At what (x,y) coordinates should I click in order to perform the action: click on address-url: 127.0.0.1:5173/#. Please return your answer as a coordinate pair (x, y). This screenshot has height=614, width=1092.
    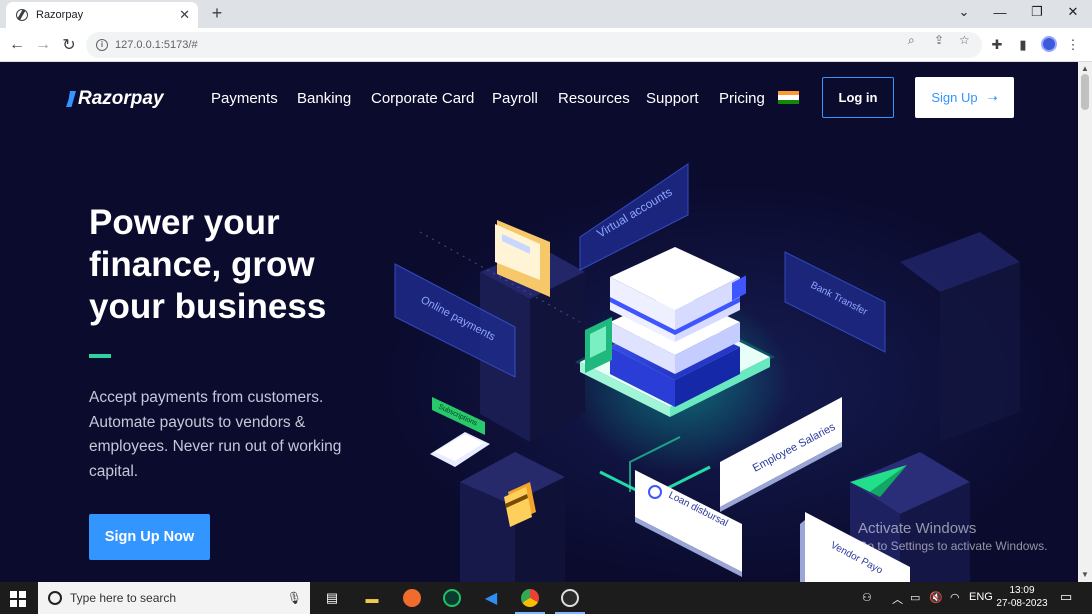
    Looking at the image, I should click on (156, 45).